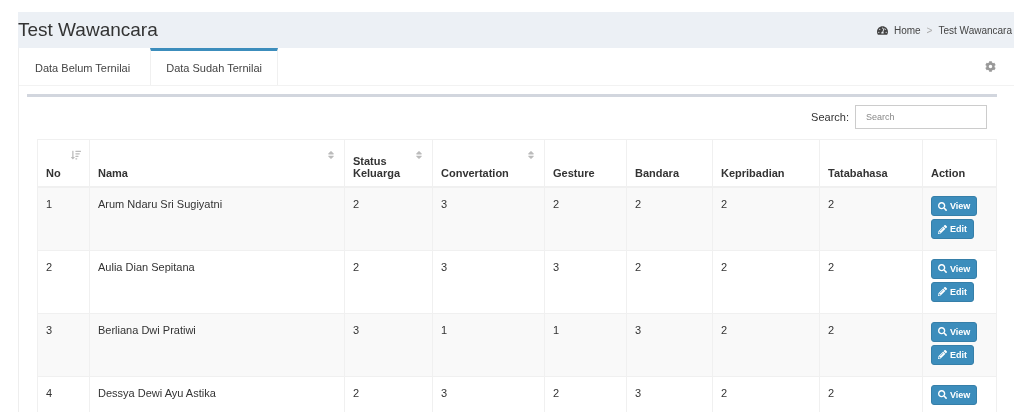  Describe the element at coordinates (753, 173) in the screenshot. I see `column-header: Kepribadian` at that location.